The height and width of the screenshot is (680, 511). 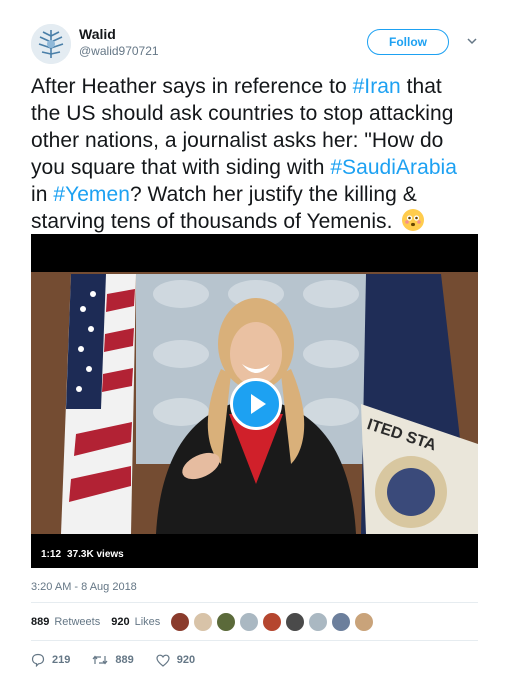 What do you see at coordinates (100, 660) in the screenshot?
I see `retweet-icon` at bounding box center [100, 660].